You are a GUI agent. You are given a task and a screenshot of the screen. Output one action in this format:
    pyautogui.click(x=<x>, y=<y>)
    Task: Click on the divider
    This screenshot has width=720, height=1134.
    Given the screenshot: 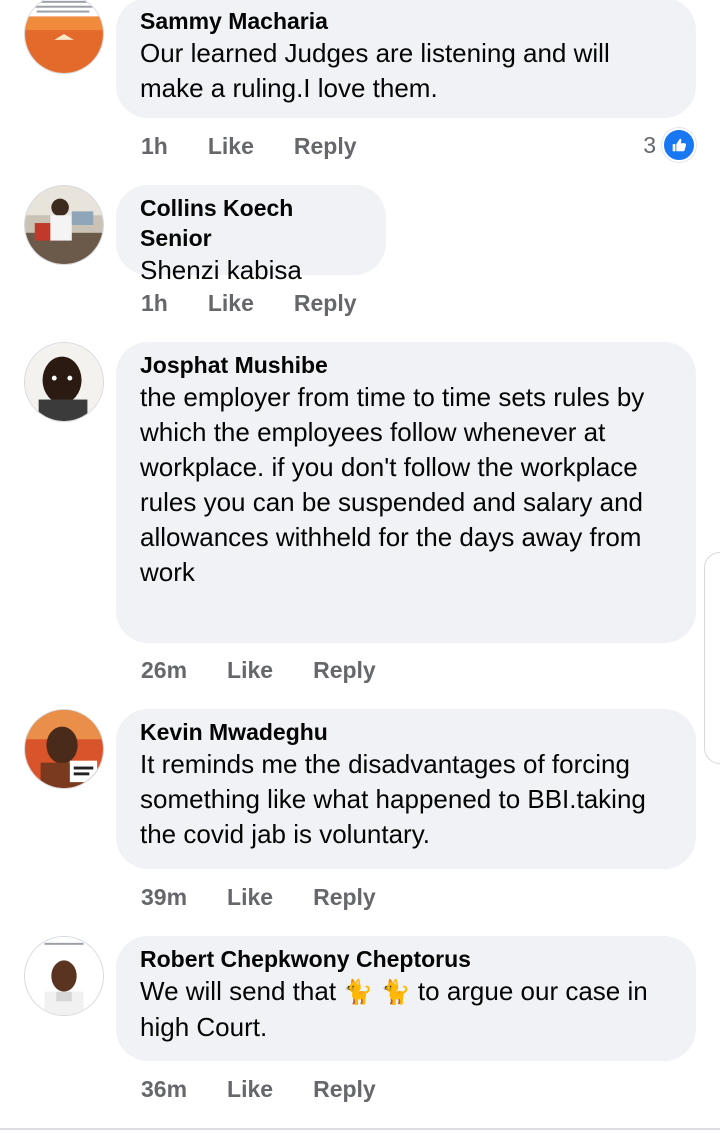 What is the action you would take?
    pyautogui.click(x=360, y=1129)
    